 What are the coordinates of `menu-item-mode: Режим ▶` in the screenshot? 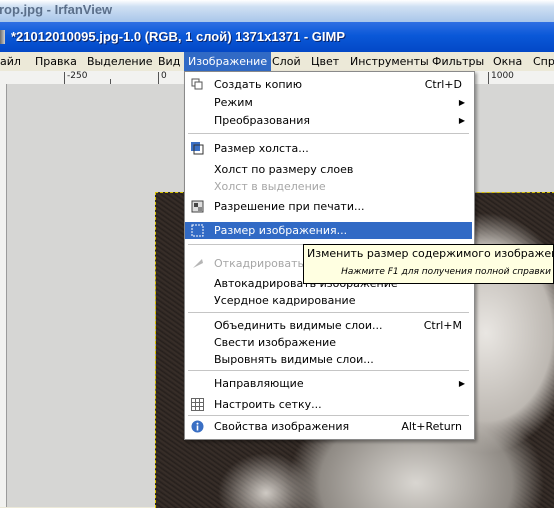 It's located at (328, 102).